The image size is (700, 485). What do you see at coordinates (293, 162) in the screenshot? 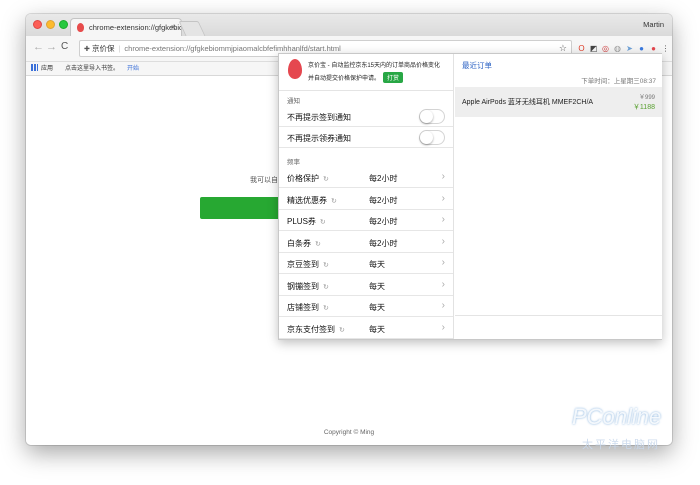
I see `frequency-section-title: 频率` at bounding box center [293, 162].